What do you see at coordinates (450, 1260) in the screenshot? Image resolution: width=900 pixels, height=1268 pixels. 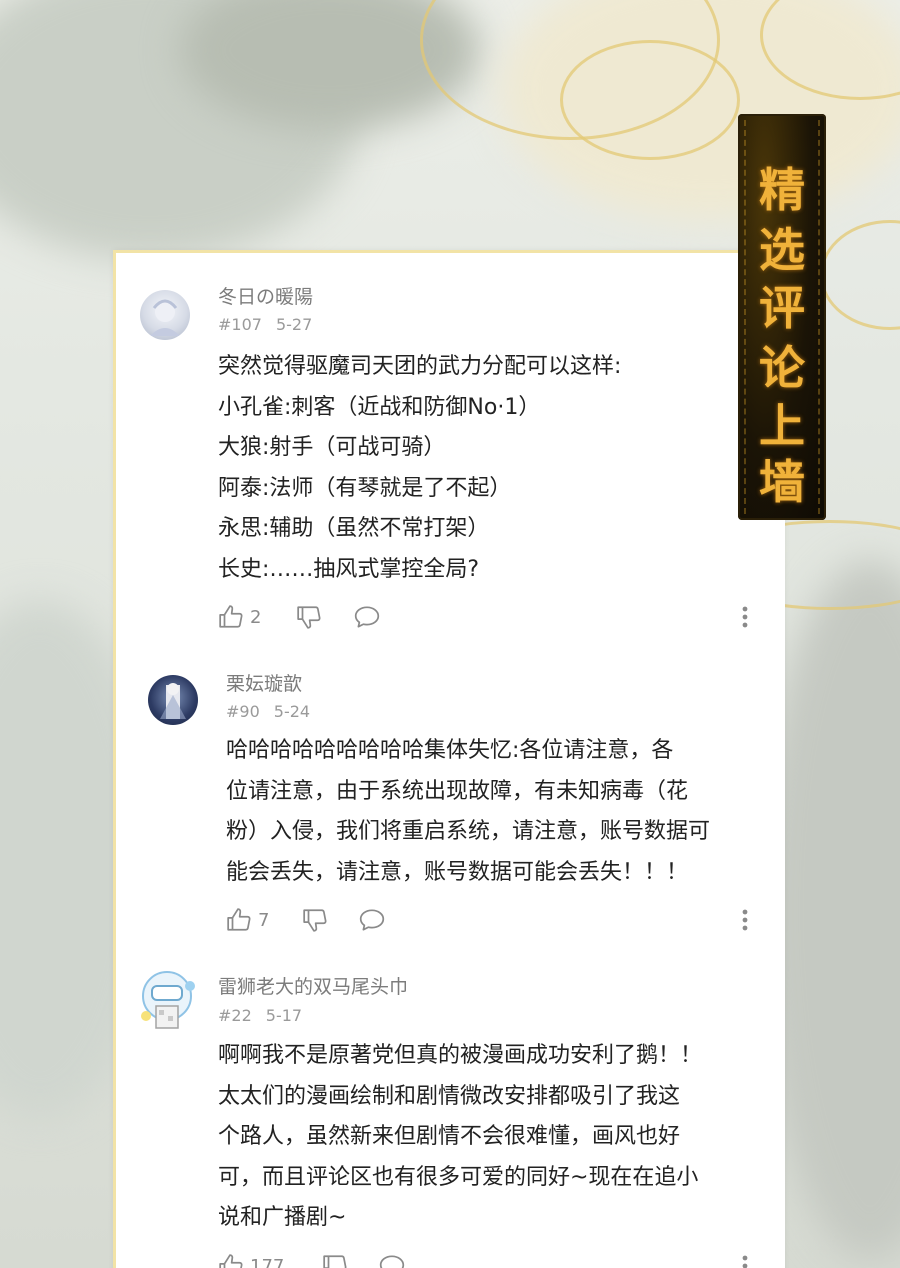 I see `comment-actions: 177` at bounding box center [450, 1260].